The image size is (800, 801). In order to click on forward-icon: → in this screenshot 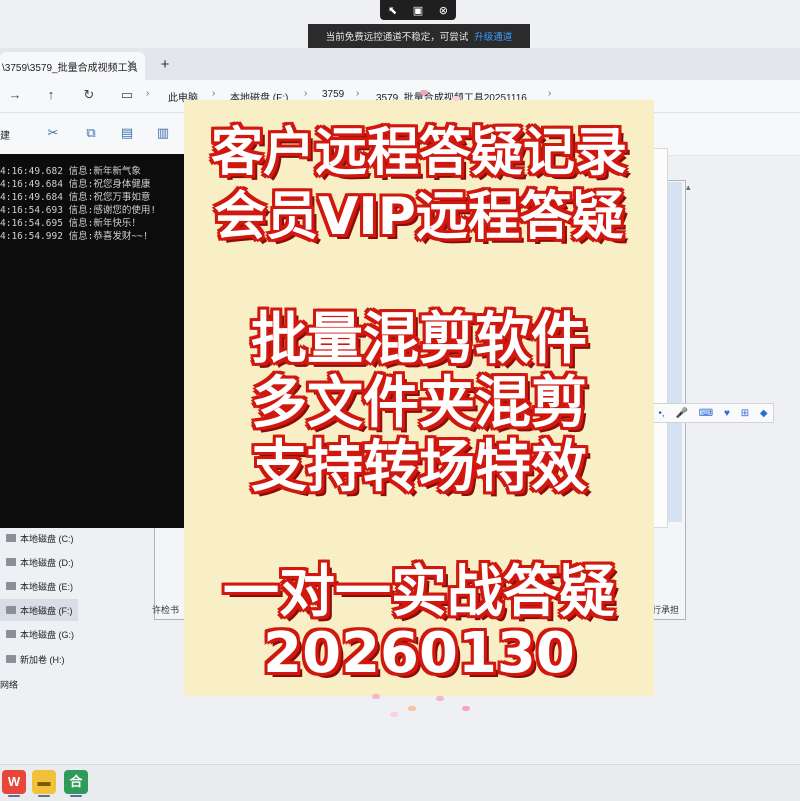, I will do `click(15, 95)`.